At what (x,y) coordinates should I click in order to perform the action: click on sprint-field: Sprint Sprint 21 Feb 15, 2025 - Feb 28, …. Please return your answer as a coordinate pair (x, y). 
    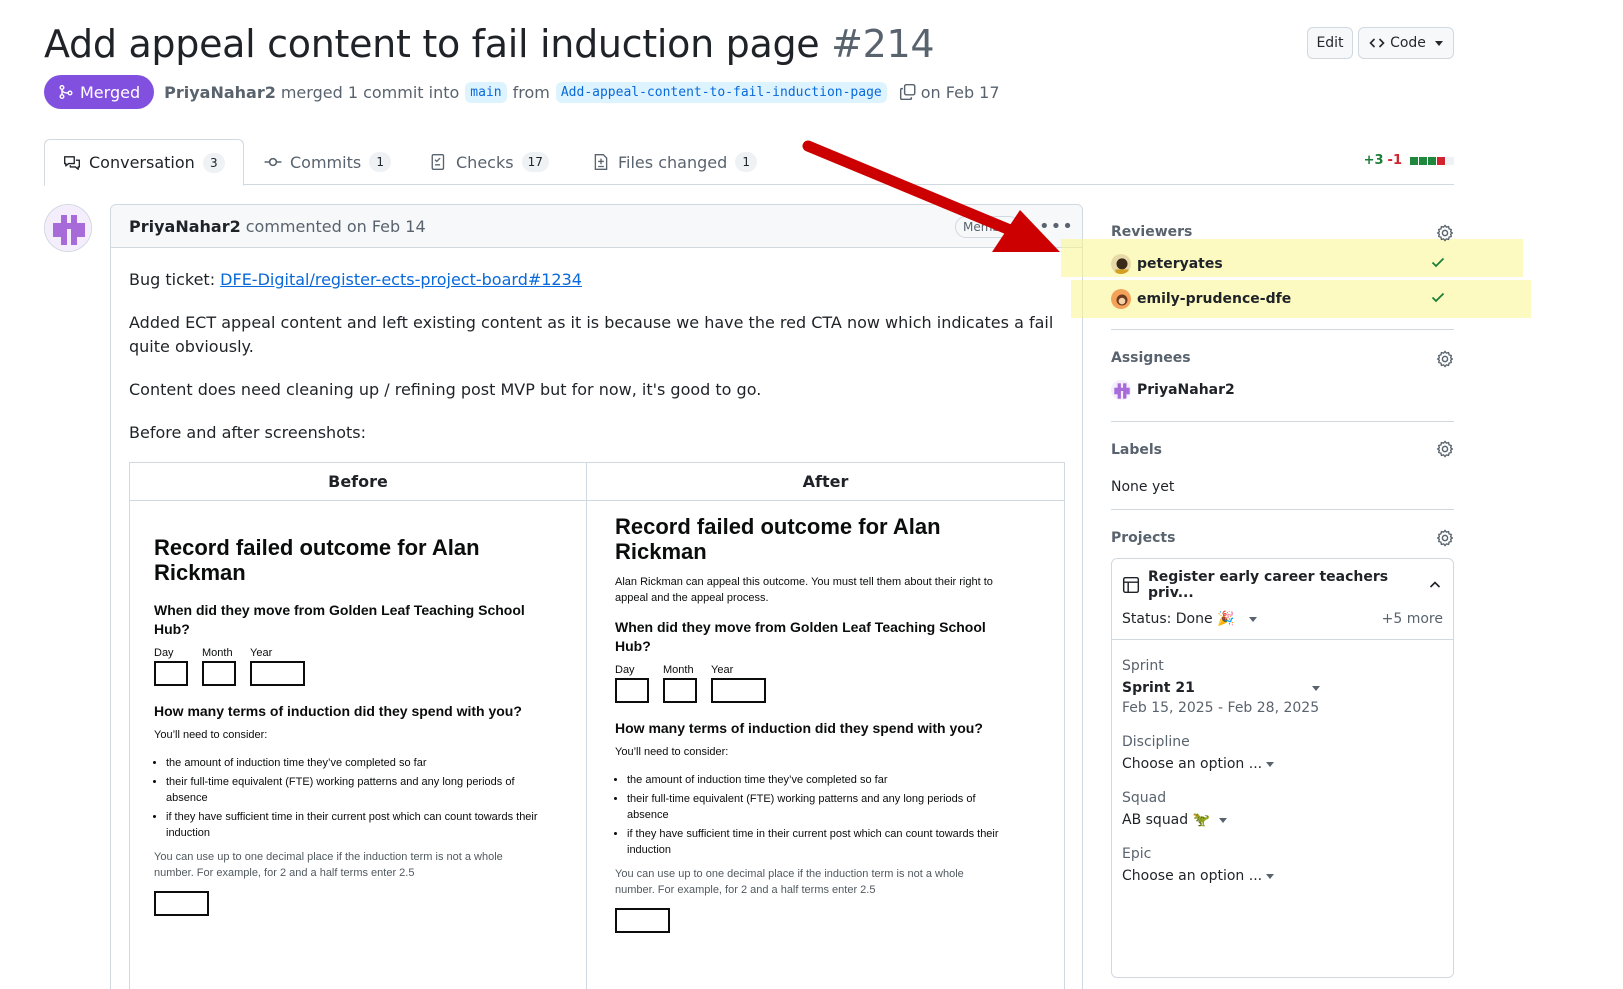
    Looking at the image, I should click on (1282, 687).